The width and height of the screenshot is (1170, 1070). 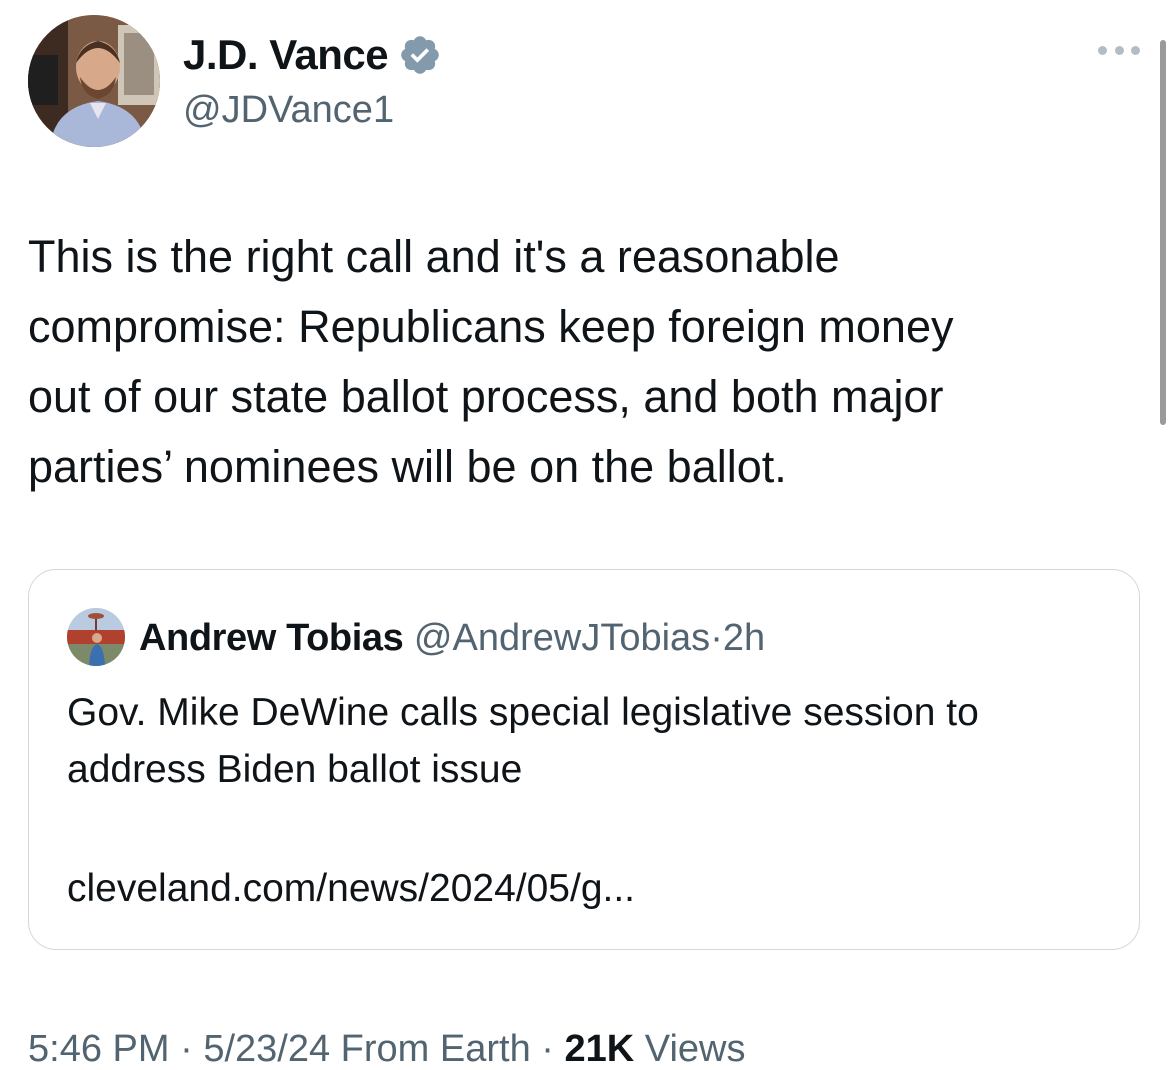 What do you see at coordinates (266, 1049) in the screenshot?
I see `tweet-date: 5/23/24` at bounding box center [266, 1049].